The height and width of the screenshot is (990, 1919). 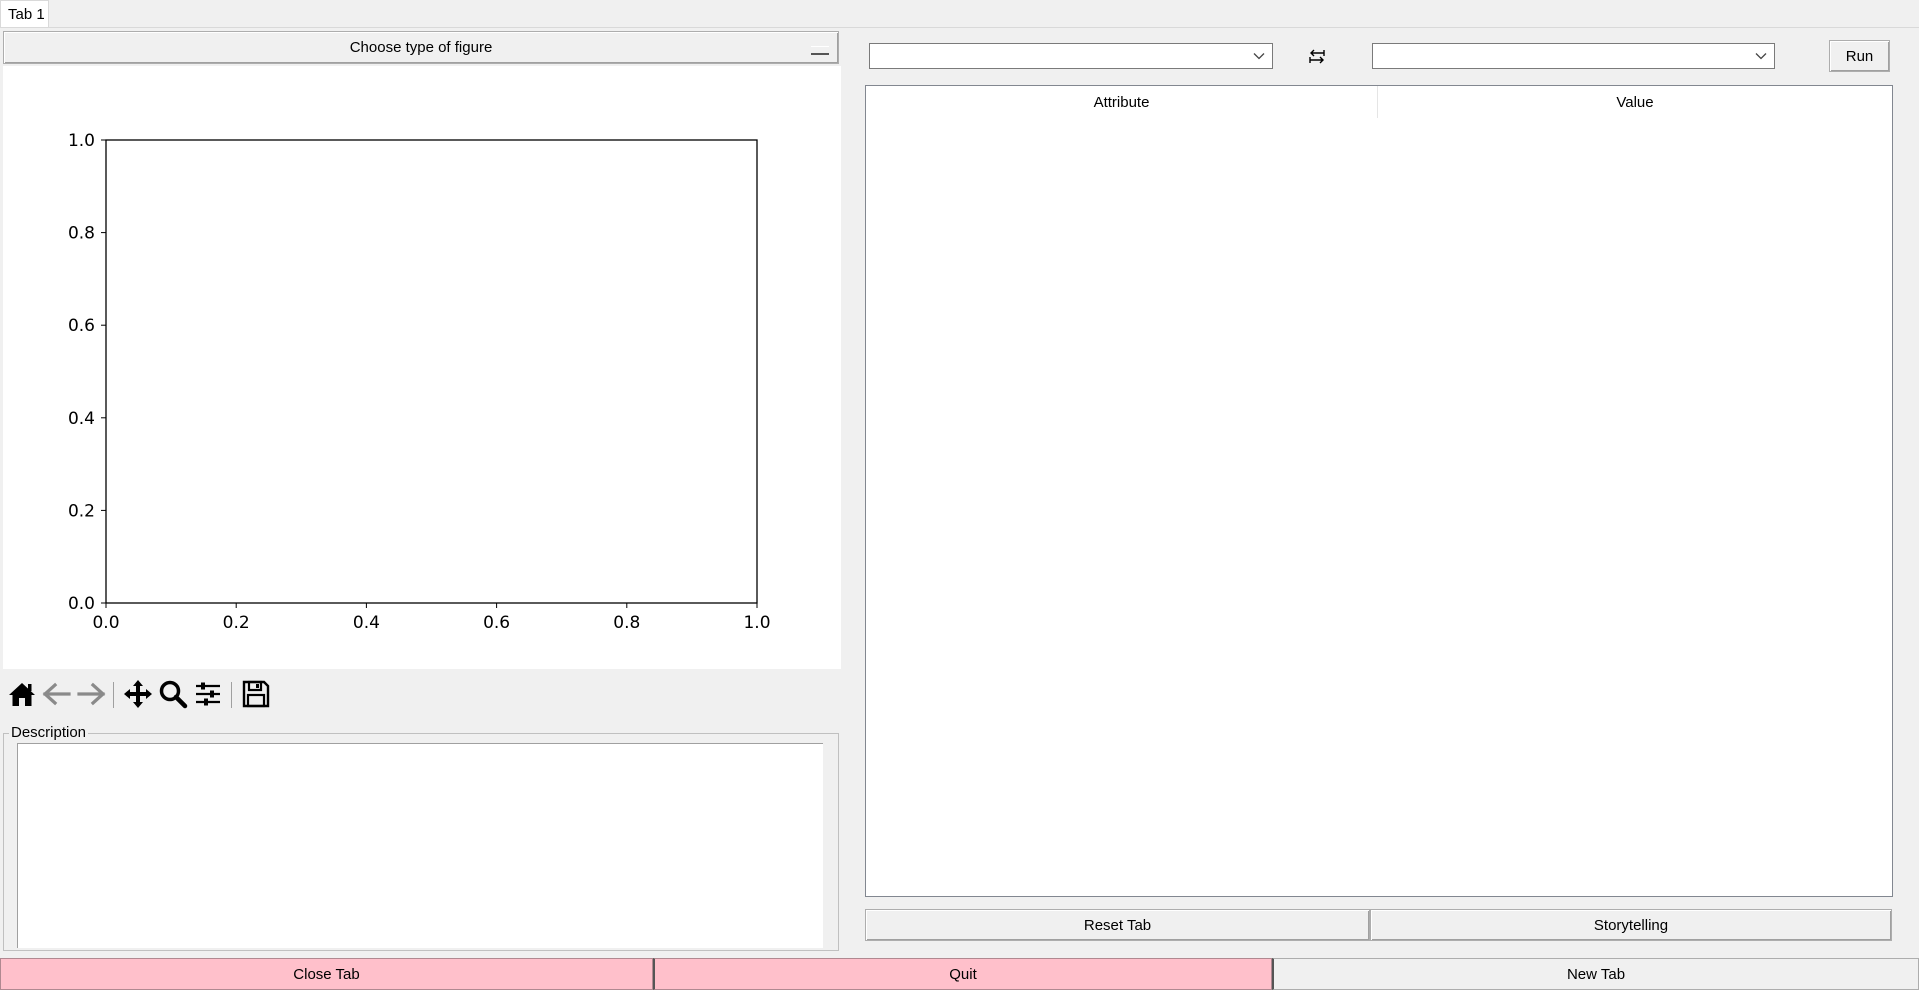 I want to click on column-header-value: Value, so click(x=1635, y=102).